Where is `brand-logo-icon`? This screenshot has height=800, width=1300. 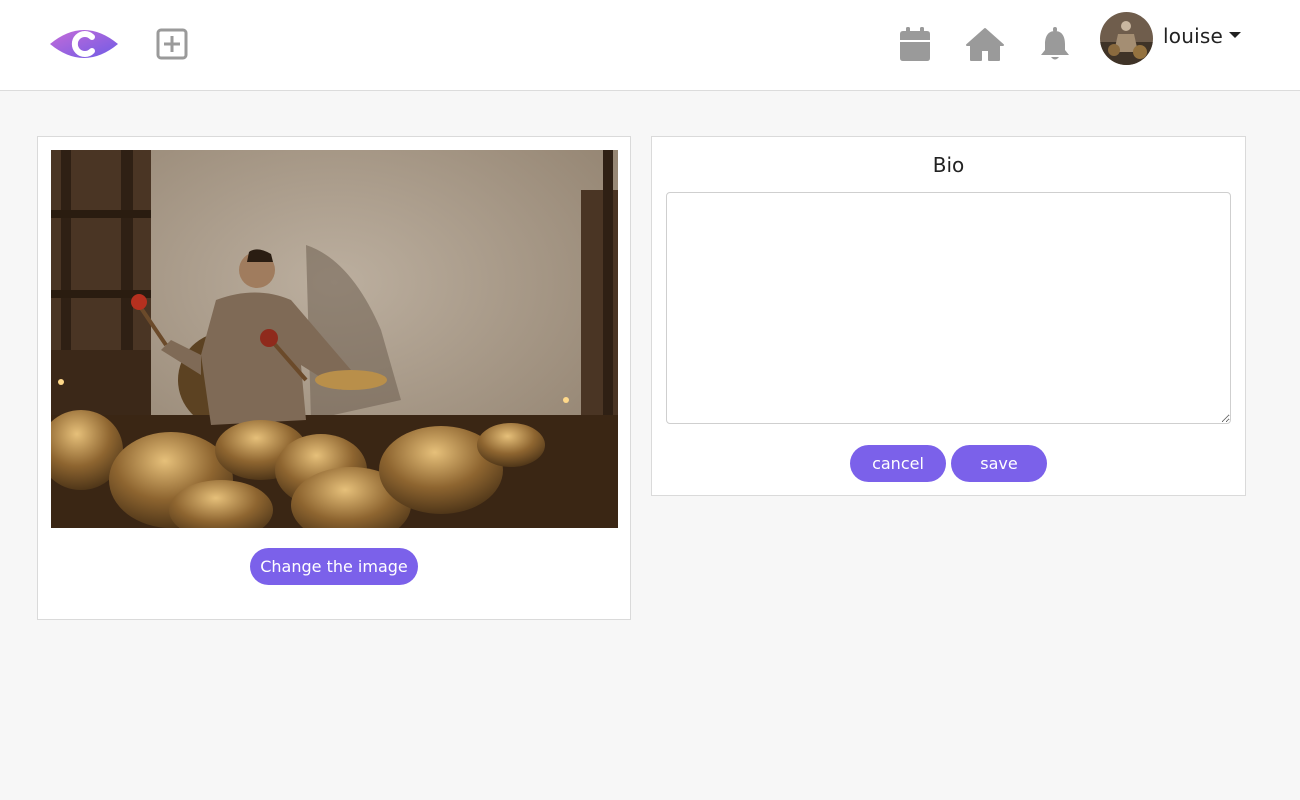 brand-logo-icon is located at coordinates (84, 44).